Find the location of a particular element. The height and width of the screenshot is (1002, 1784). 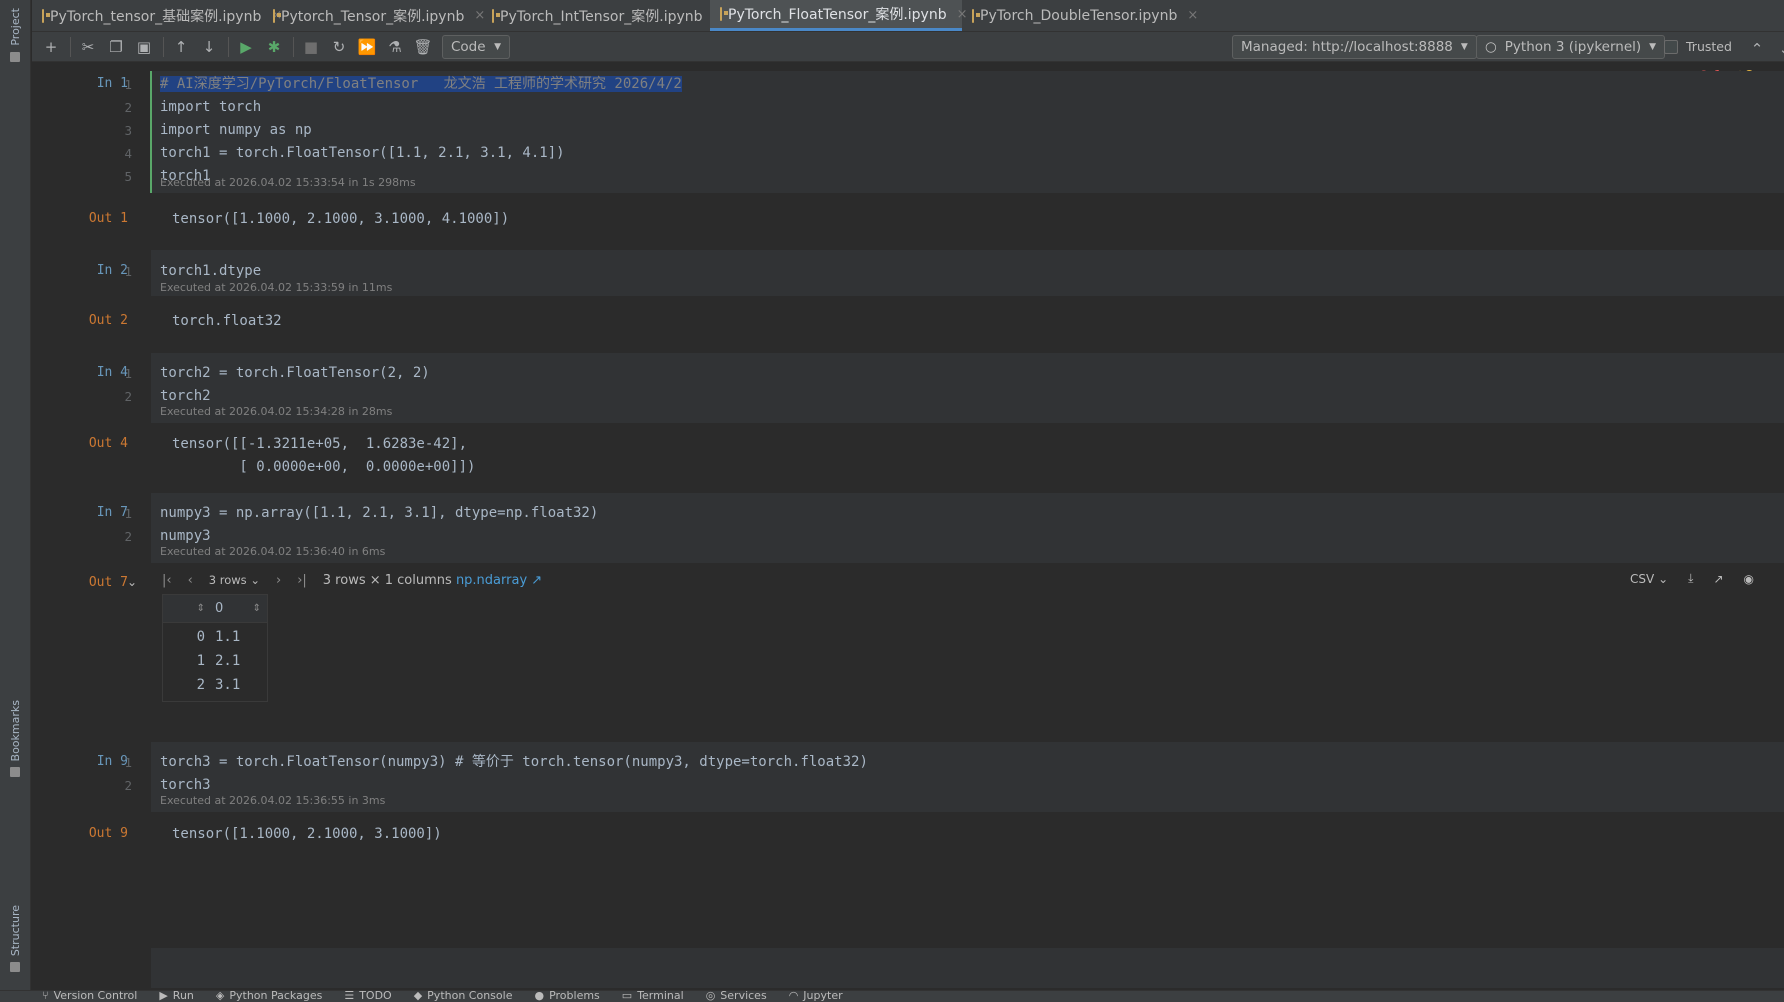

todo-tab: ☰ TODO is located at coordinates (368, 996).